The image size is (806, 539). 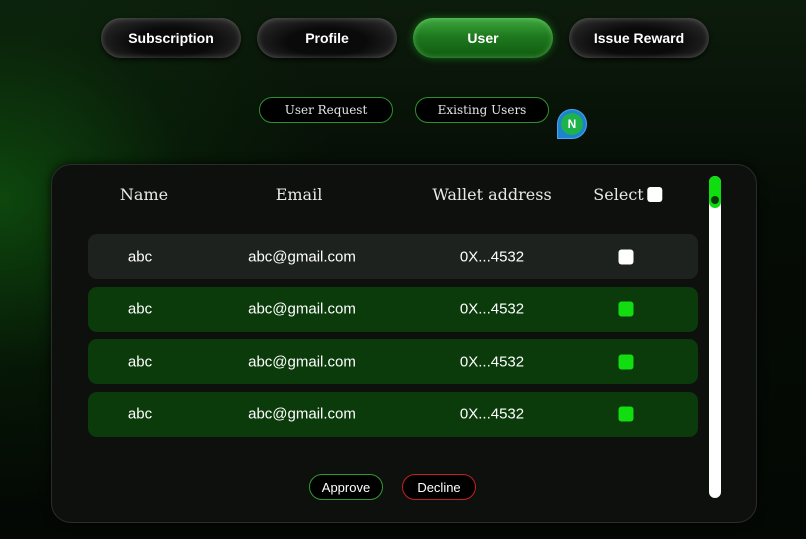 What do you see at coordinates (715, 337) in the screenshot?
I see `vertical-scrollbar` at bounding box center [715, 337].